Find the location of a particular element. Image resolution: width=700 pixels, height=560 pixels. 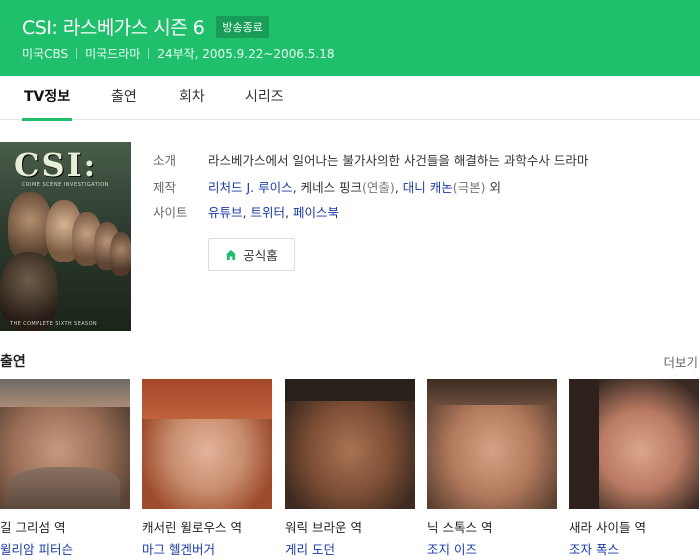

cast-role: 길 그리섬 역 is located at coordinates (33, 527).